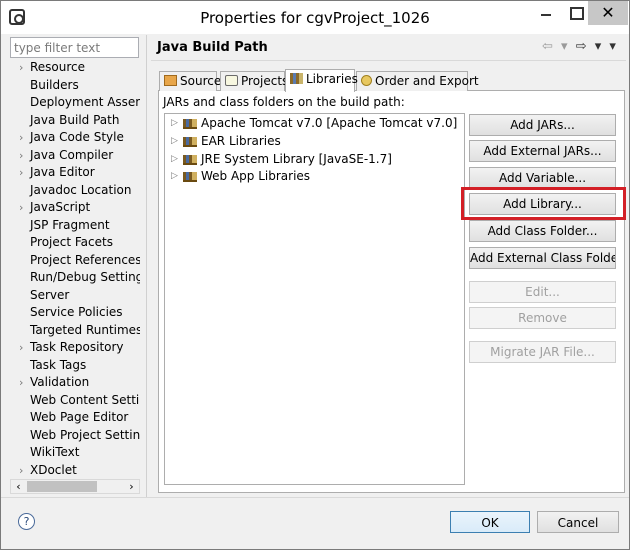  What do you see at coordinates (81, 189) in the screenshot?
I see `sidebar-item-label: Javadoc Location` at bounding box center [81, 189].